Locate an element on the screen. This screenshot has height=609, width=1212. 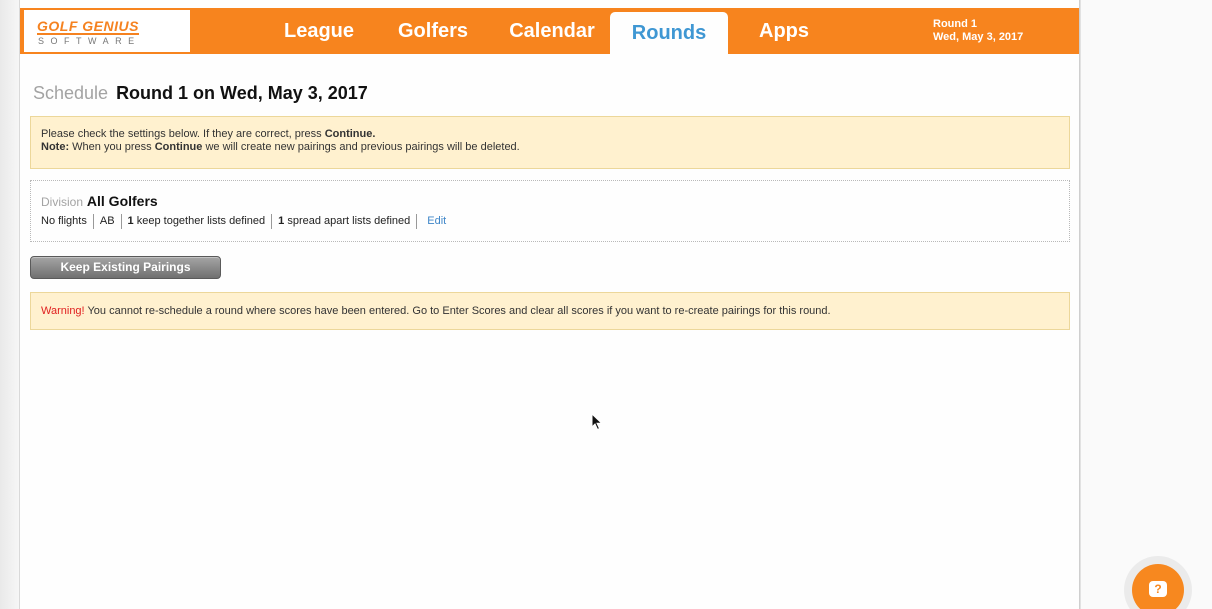
mouse-pointer-icon is located at coordinates (597, 422).